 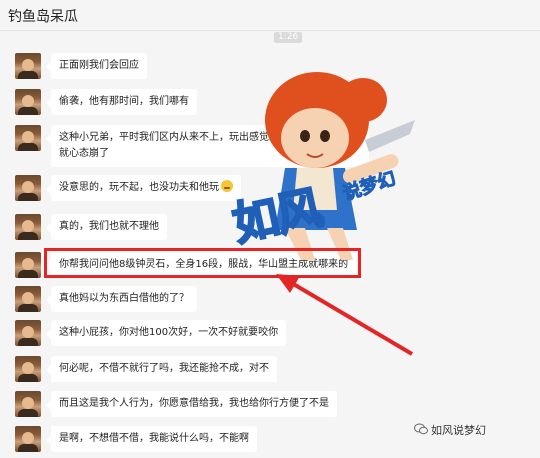 I want to click on brand-label: 如风说梦幻, so click(x=458, y=430).